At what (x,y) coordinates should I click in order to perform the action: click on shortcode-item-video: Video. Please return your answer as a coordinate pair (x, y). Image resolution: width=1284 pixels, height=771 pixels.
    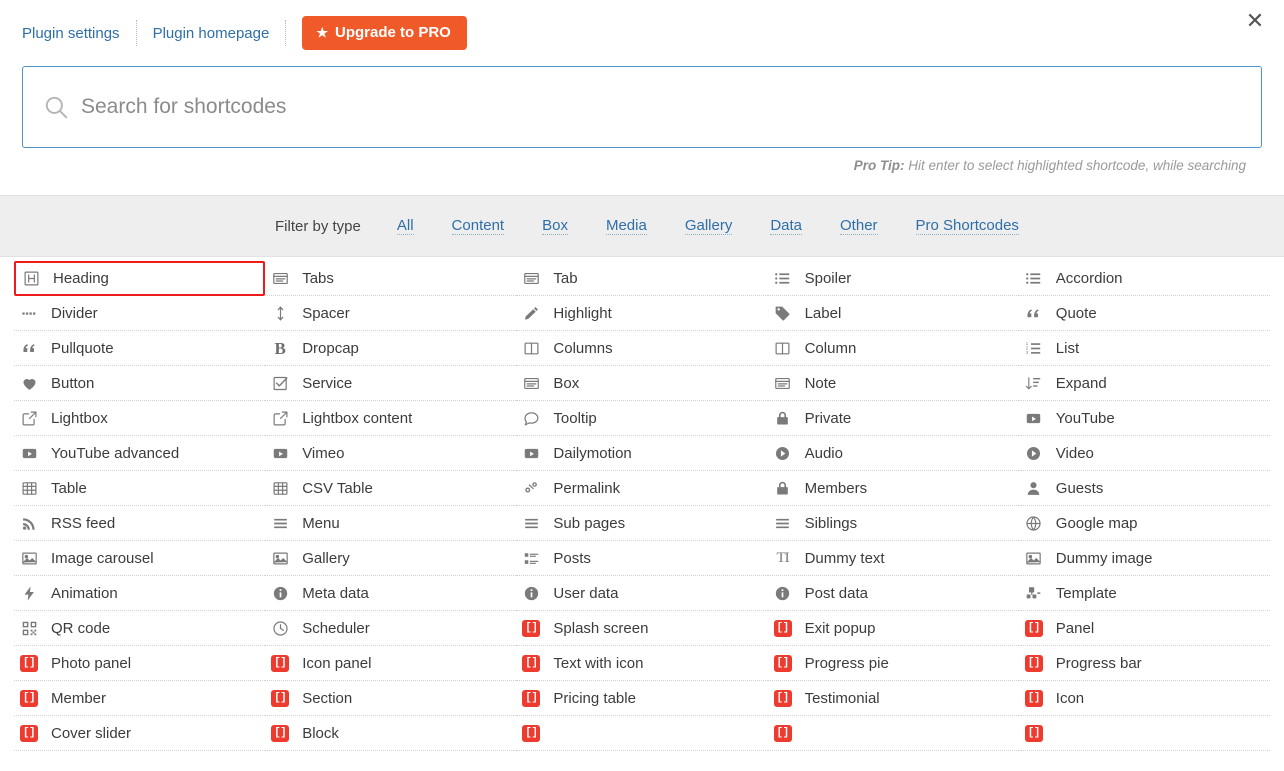
    Looking at the image, I should click on (1144, 453).